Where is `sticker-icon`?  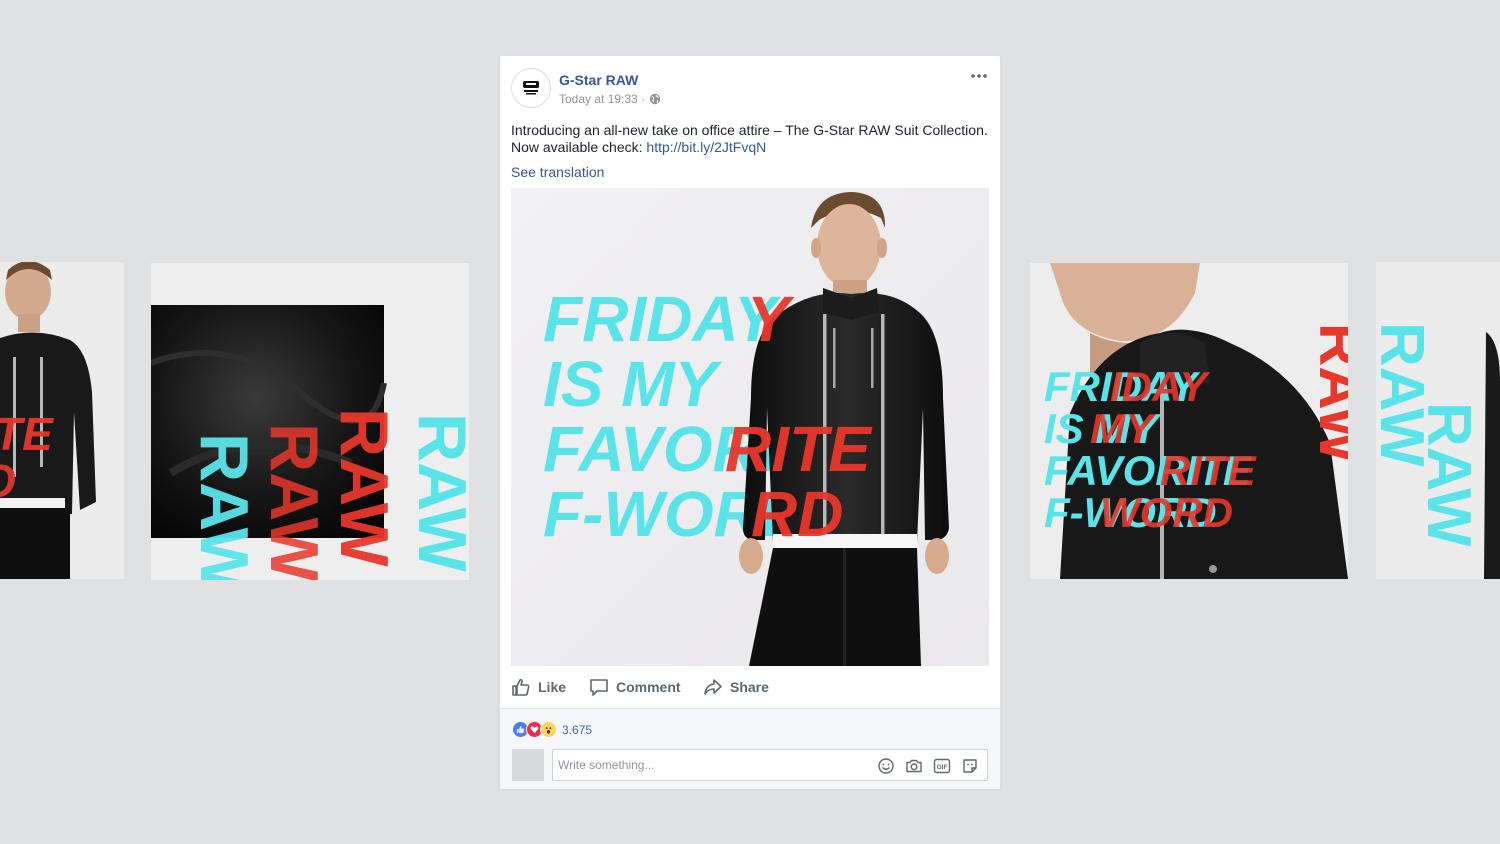
sticker-icon is located at coordinates (970, 766).